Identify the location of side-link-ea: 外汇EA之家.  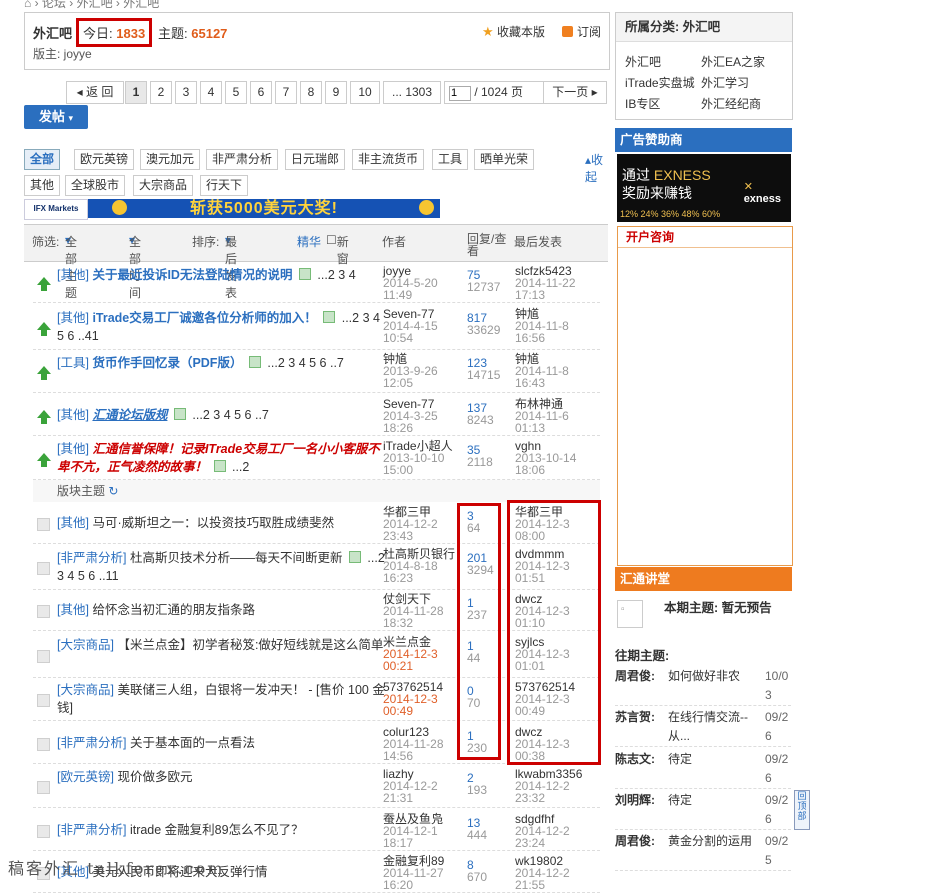
(733, 61).